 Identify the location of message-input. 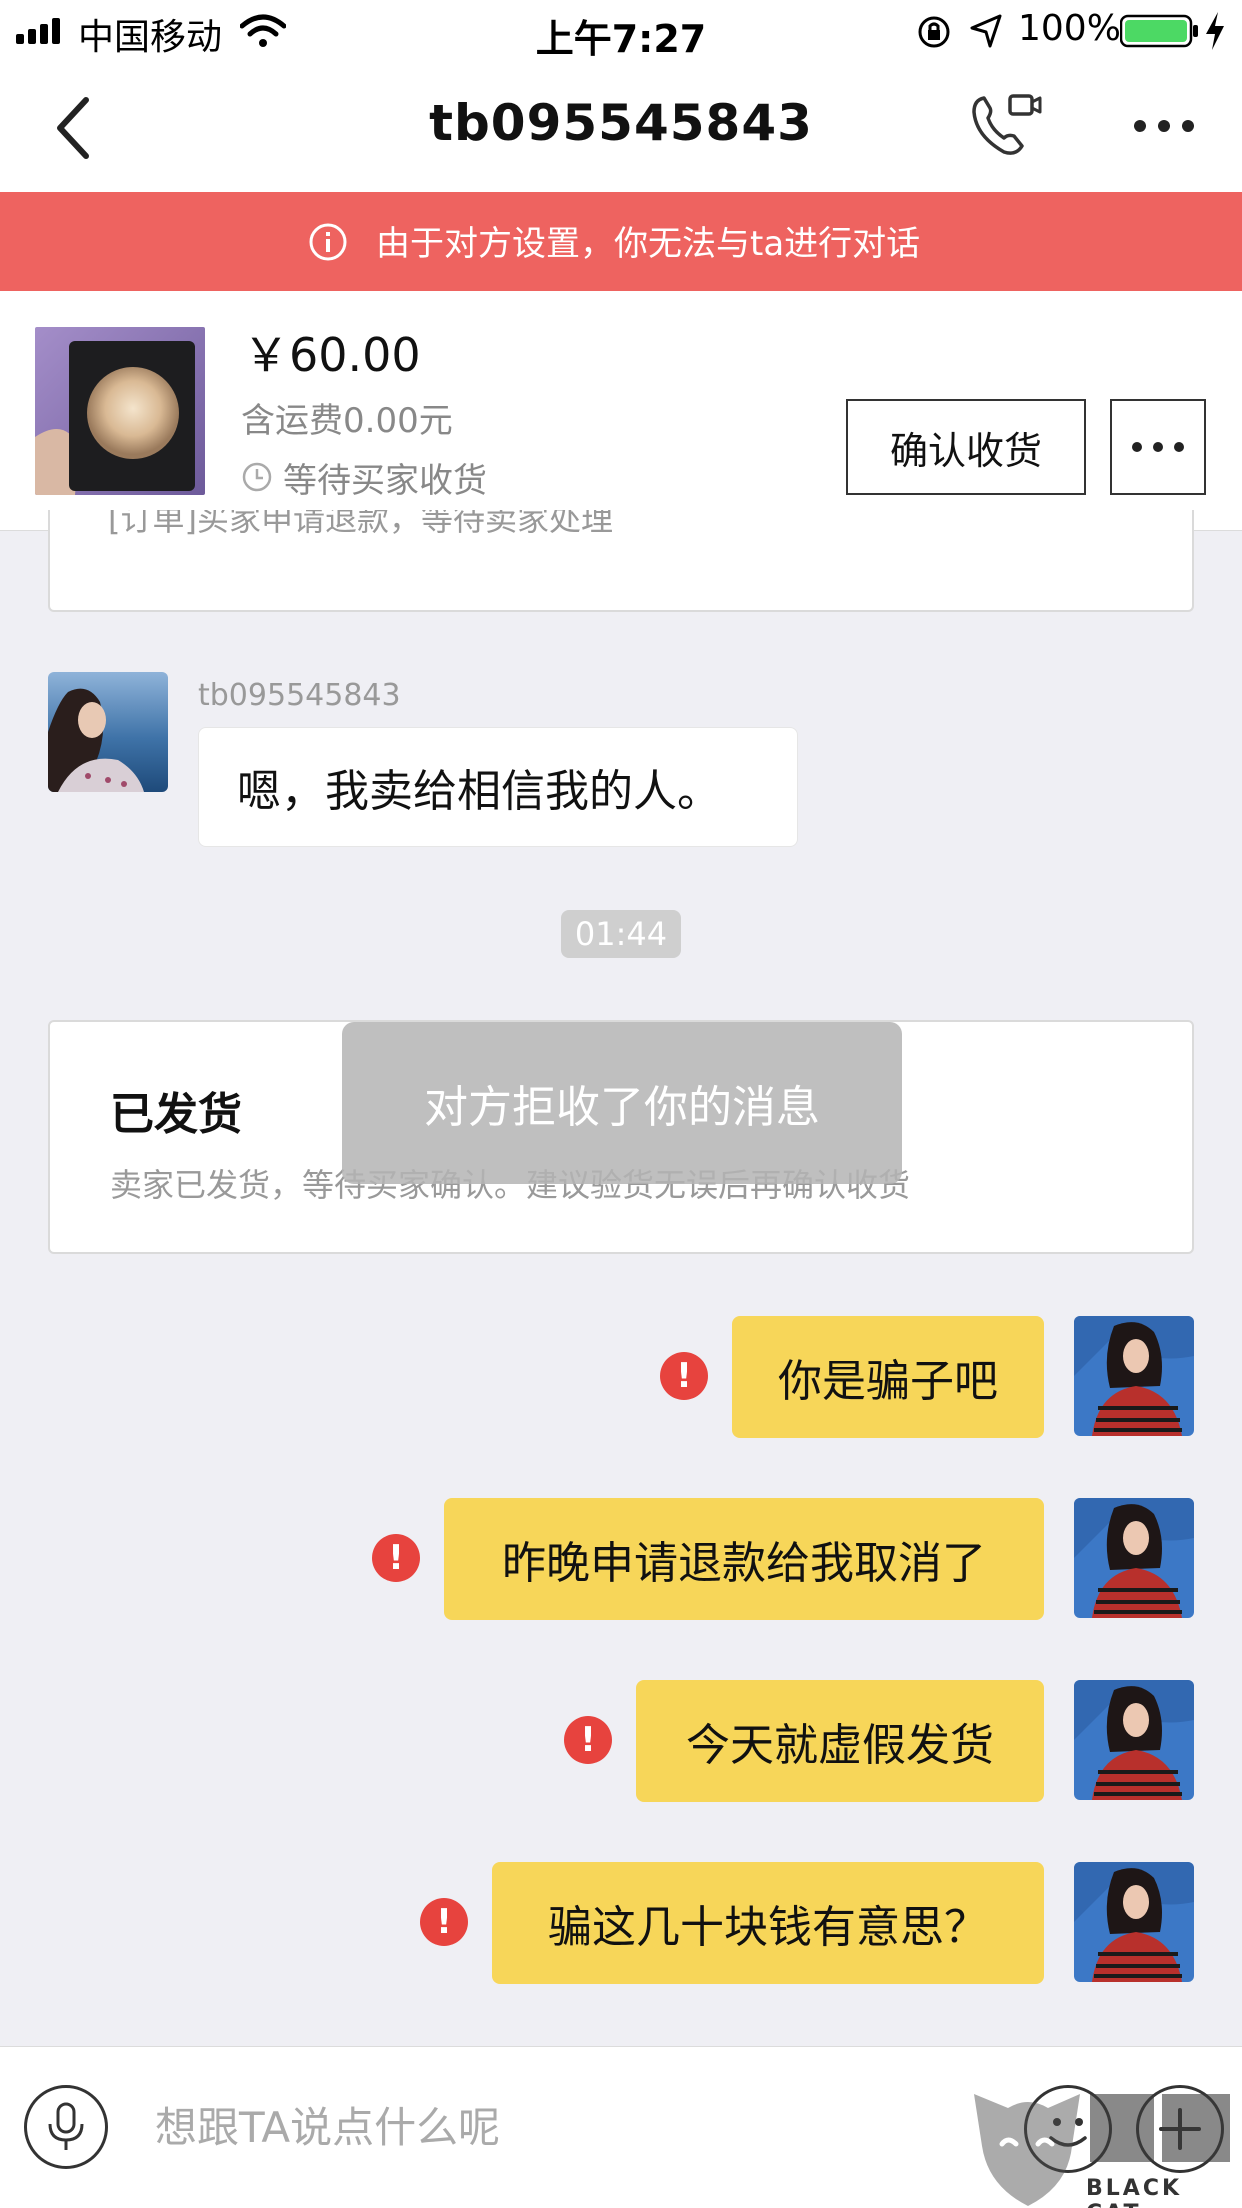
(535, 2127).